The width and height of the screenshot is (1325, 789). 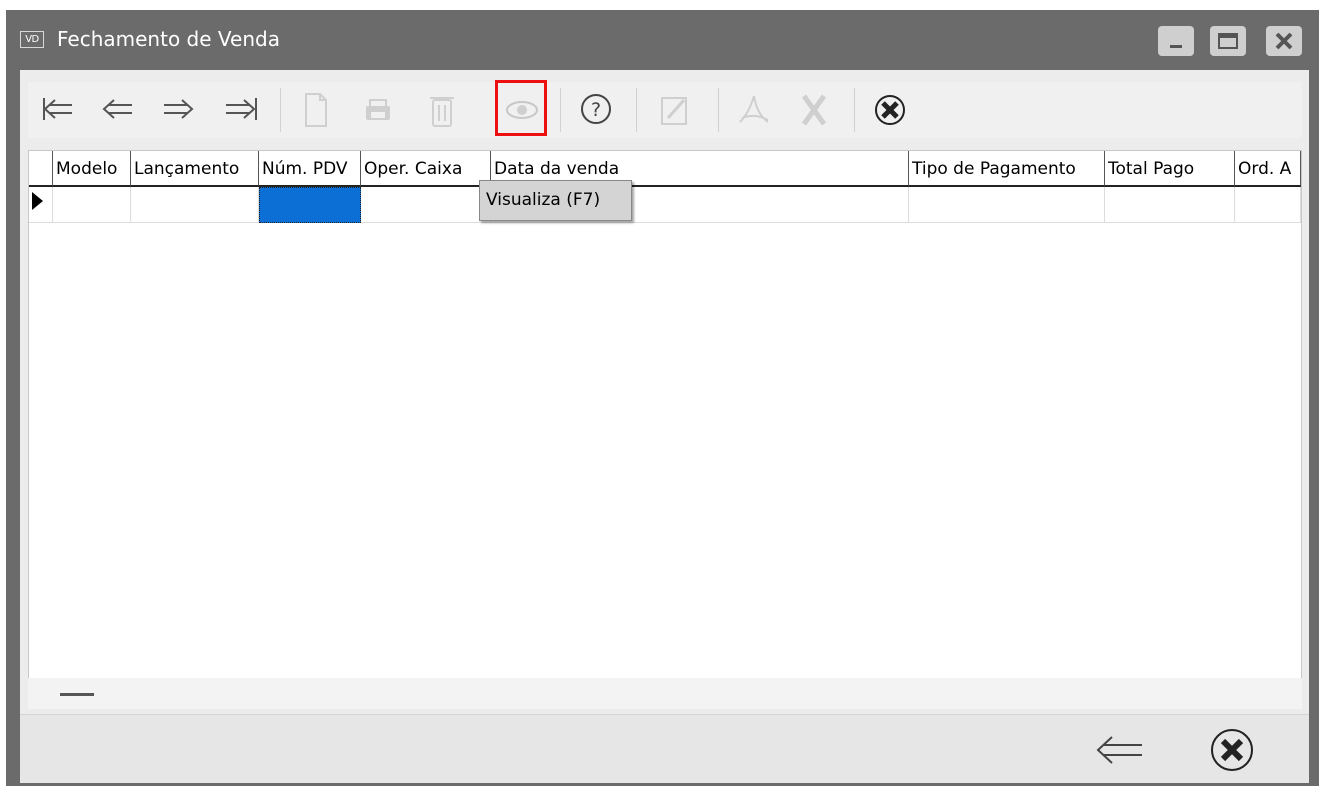 I want to click on pdf-button, so click(x=754, y=110).